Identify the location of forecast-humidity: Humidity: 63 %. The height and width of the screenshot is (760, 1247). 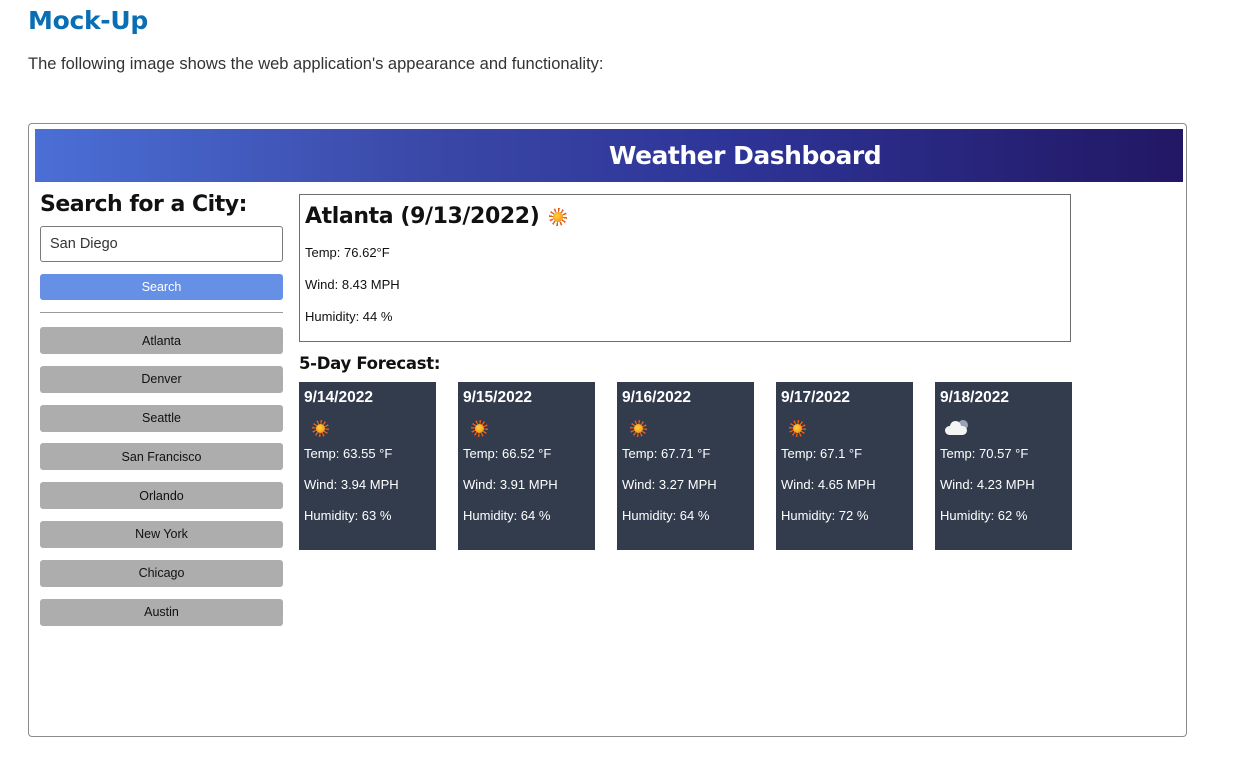
(348, 515).